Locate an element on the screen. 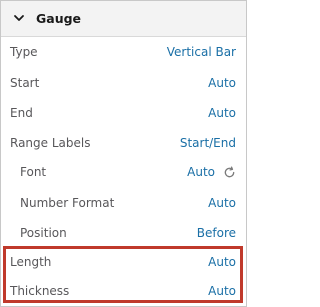  start-label: Start is located at coordinates (25, 83).